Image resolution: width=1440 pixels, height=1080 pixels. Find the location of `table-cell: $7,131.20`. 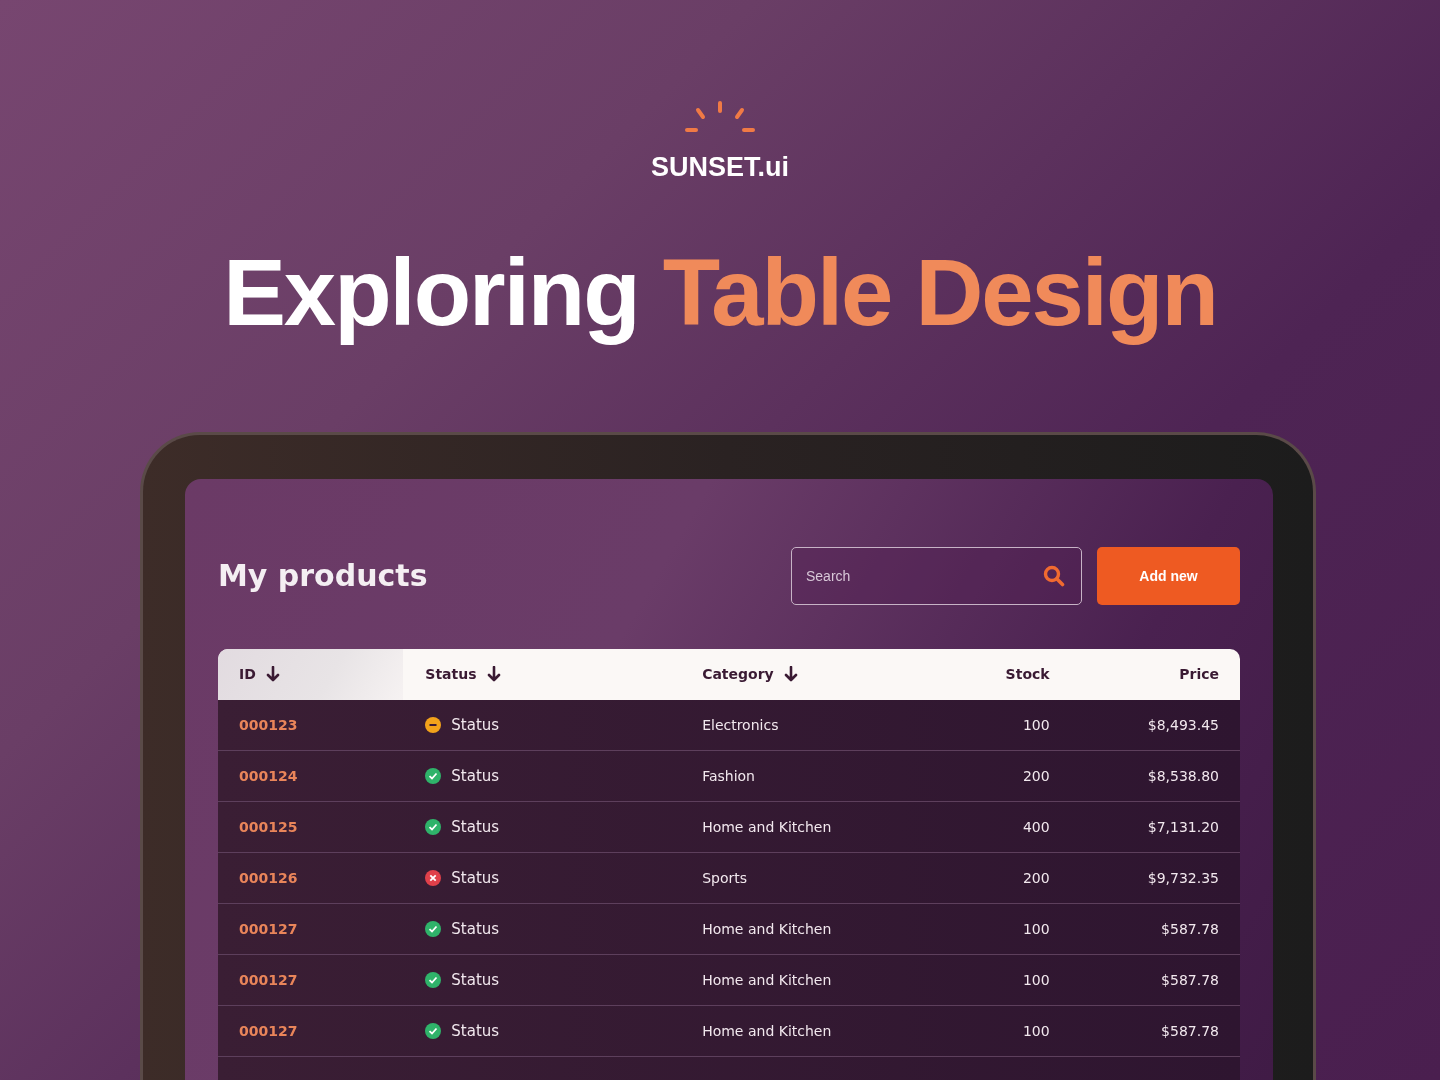

table-cell: $7,131.20 is located at coordinates (1183, 826).